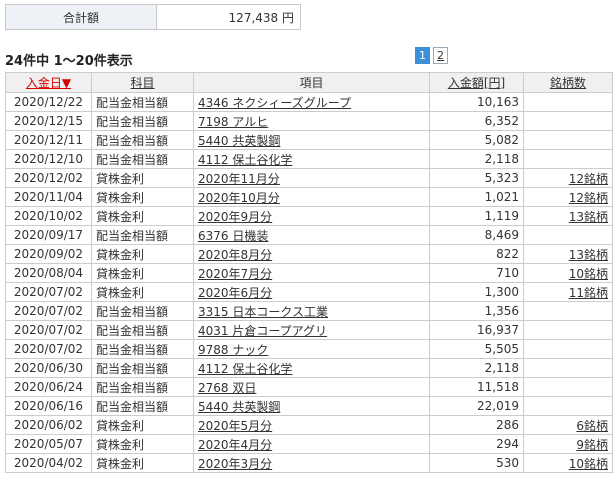 This screenshot has width=614, height=494. Describe the element at coordinates (48, 425) in the screenshot. I see `date-cell: 2020/06/02` at that location.